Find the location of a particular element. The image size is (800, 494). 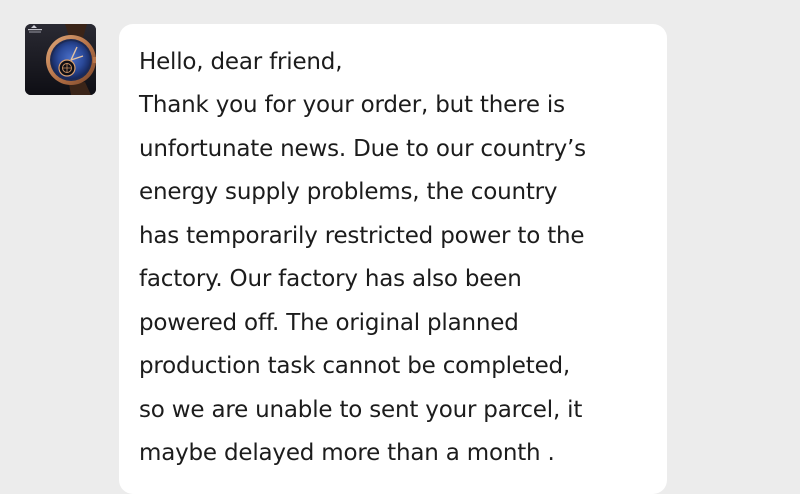

watch-logo-icon is located at coordinates (60, 59).